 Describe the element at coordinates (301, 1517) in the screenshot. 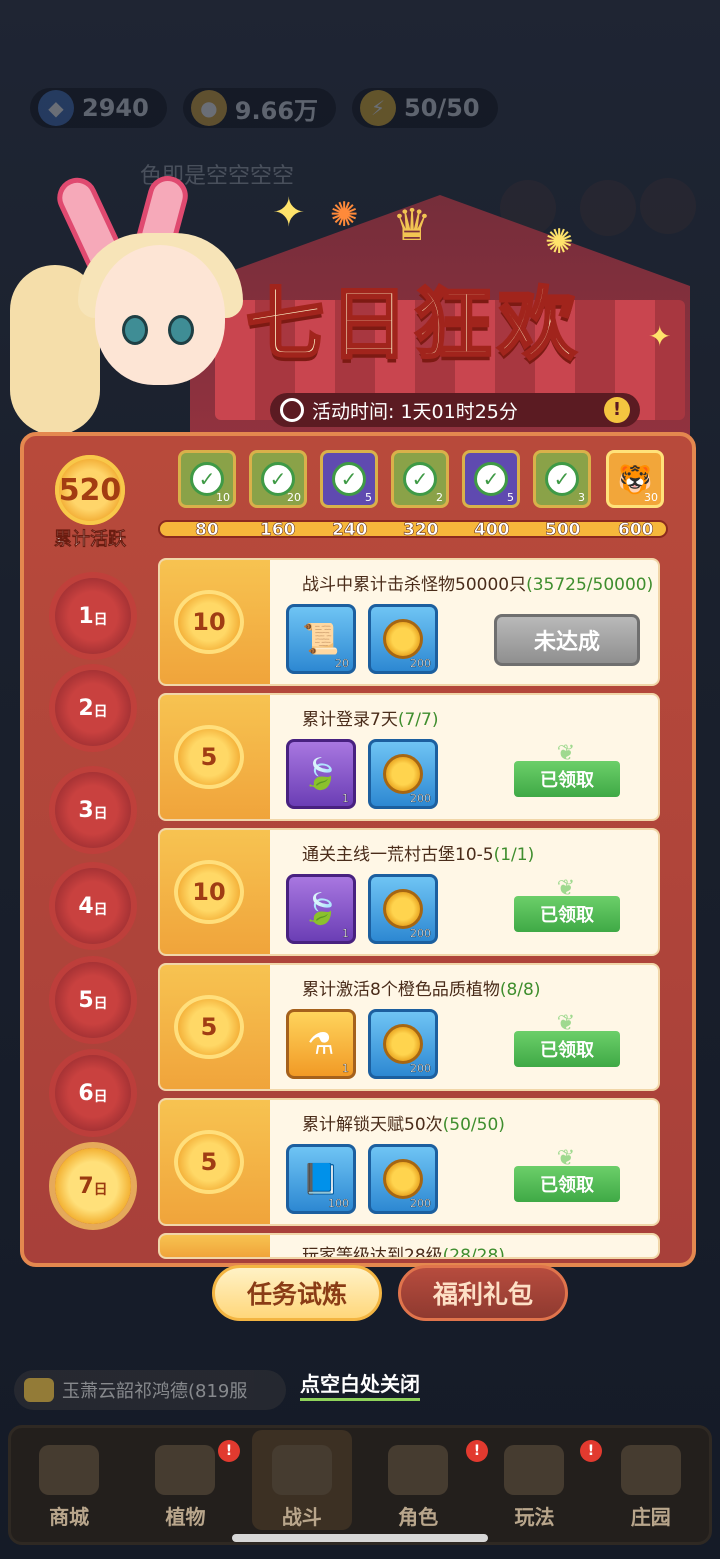

I see `nav-label: 战斗` at that location.